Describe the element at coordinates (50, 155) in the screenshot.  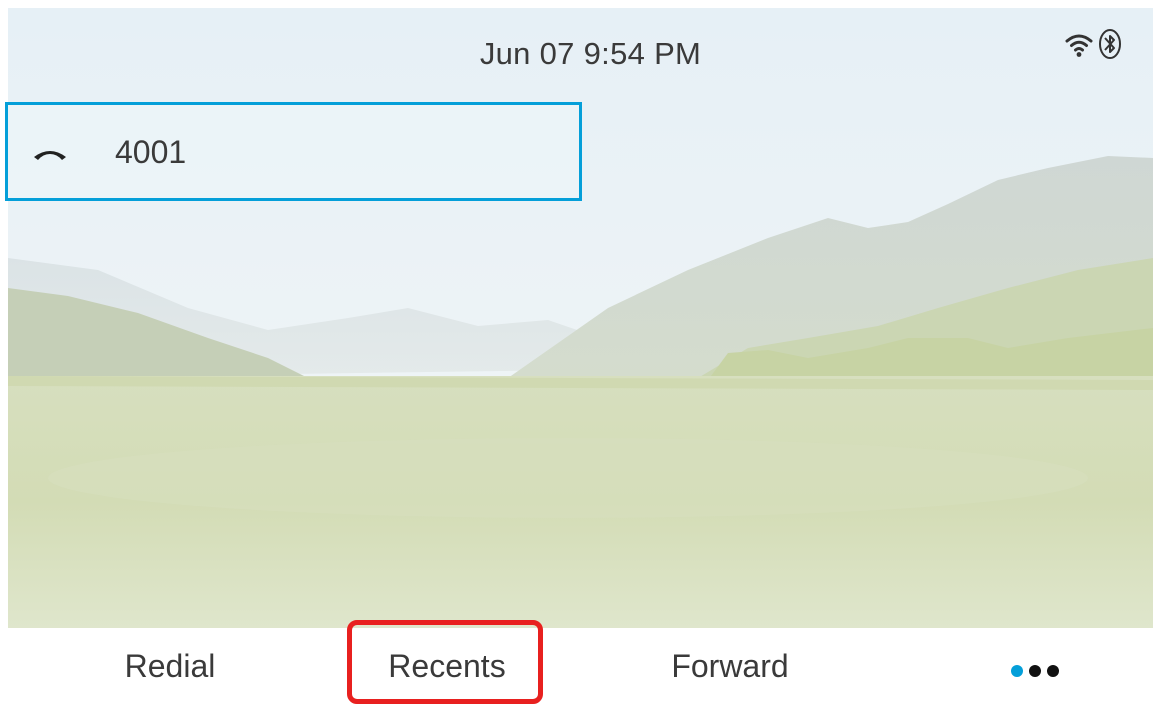
I see `handset-icon` at that location.